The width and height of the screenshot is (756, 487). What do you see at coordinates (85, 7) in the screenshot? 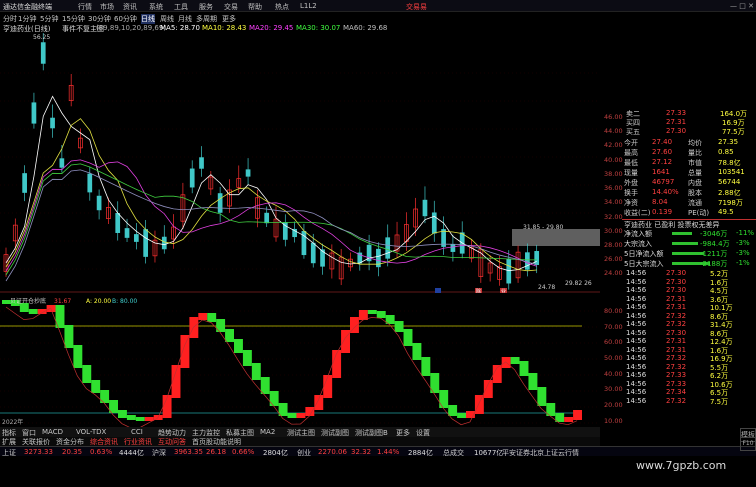
I see `menu-item: 行情` at bounding box center [85, 7].